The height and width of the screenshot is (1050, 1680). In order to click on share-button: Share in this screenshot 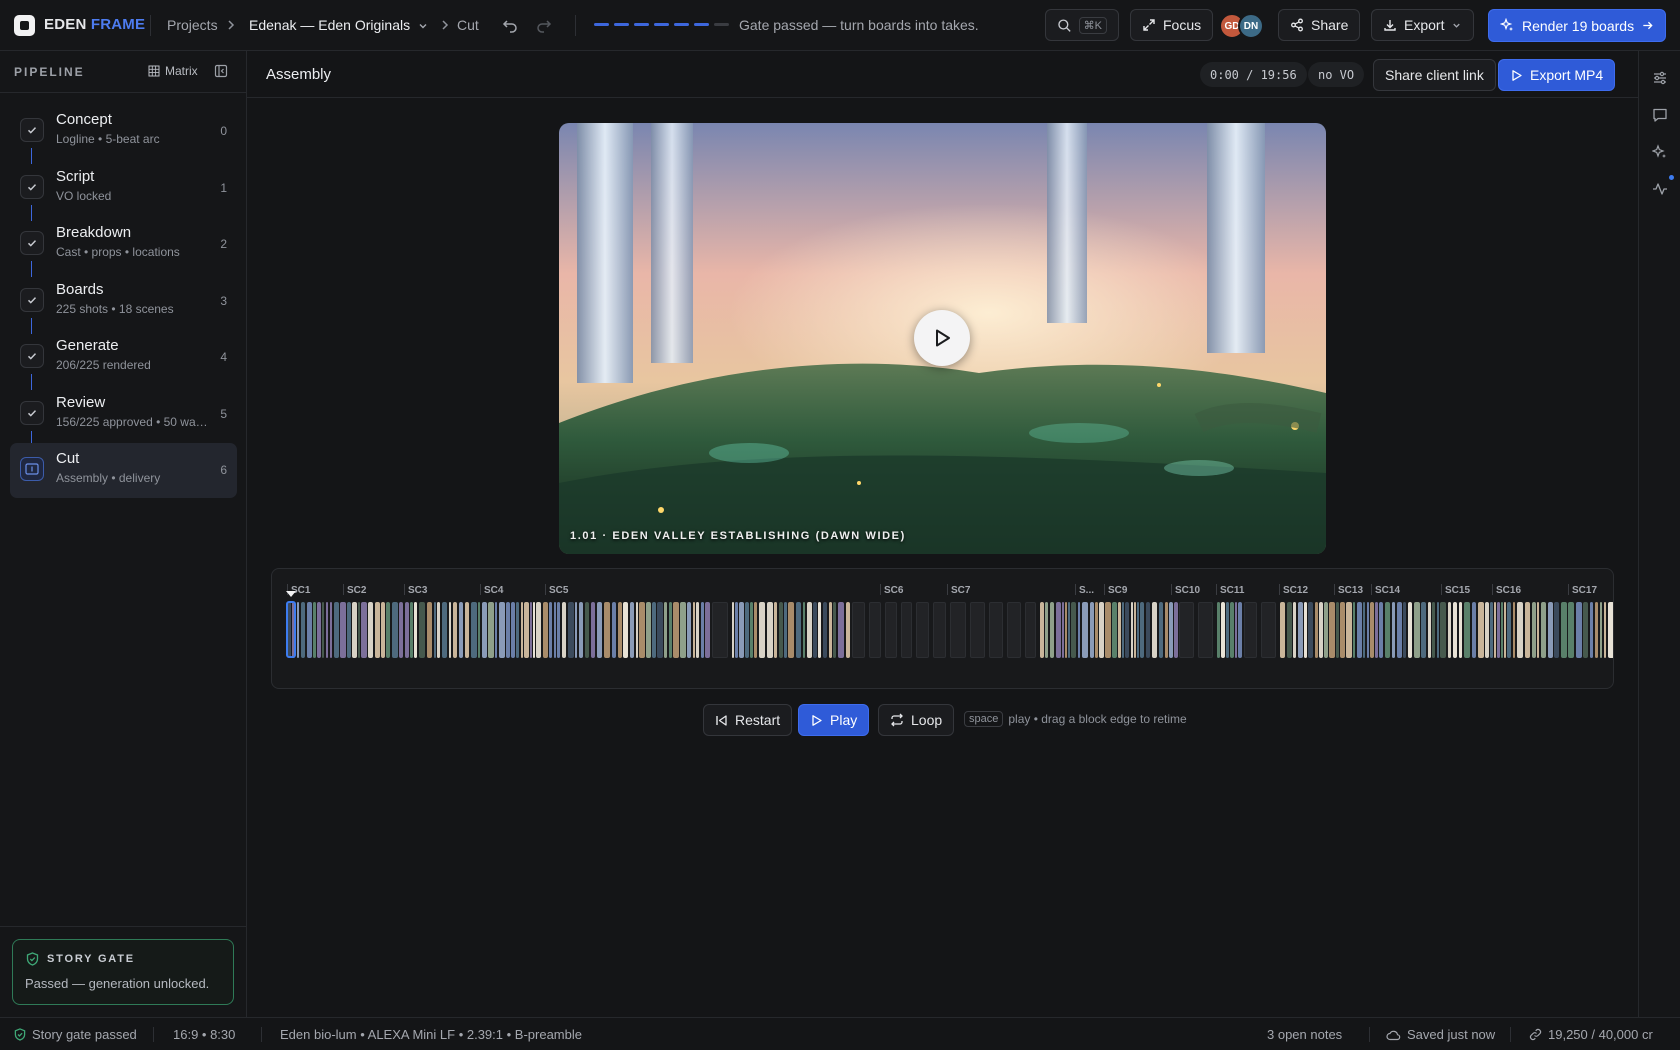, I will do `click(1319, 25)`.